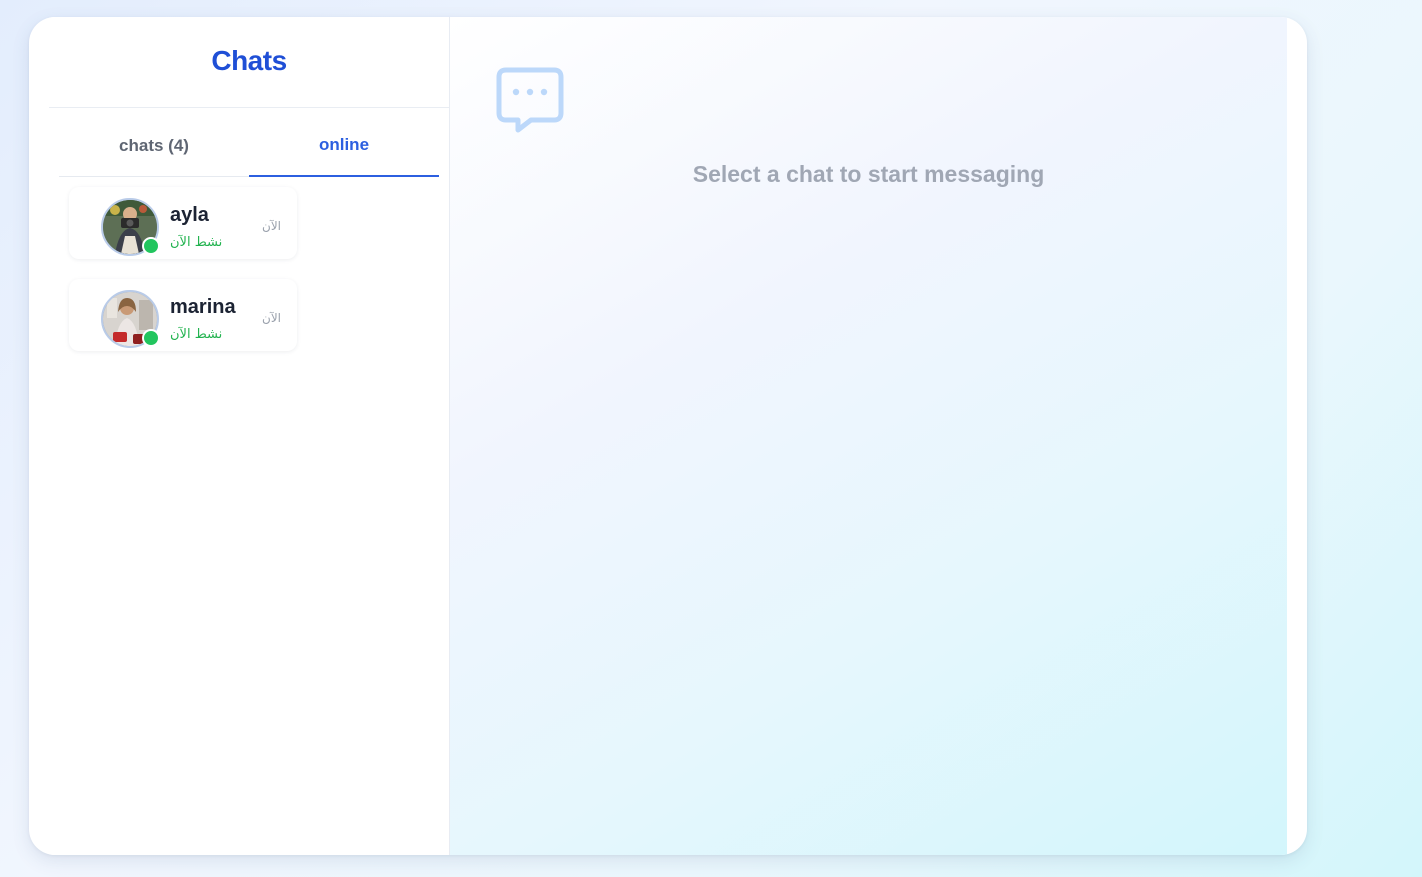 This screenshot has width=1422, height=877. I want to click on chat-item-ayla: ayla نشط الآن الآن, so click(183, 223).